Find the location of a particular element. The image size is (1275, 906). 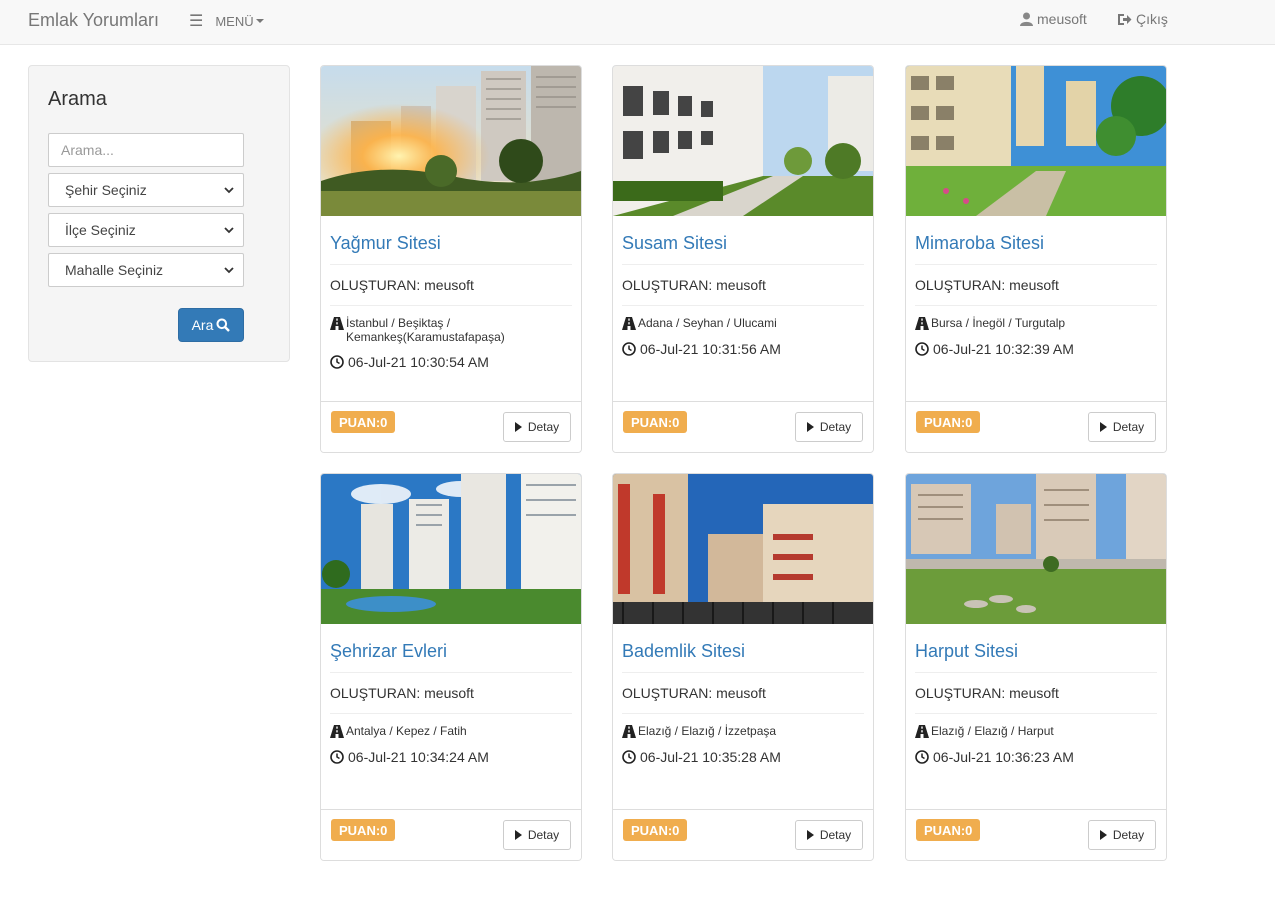

logout-icon is located at coordinates (1125, 19).